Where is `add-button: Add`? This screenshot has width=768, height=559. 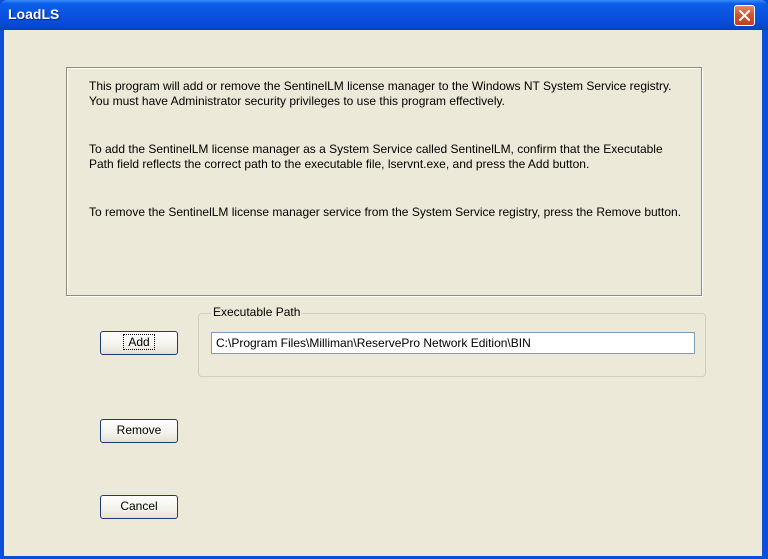 add-button: Add is located at coordinates (139, 343).